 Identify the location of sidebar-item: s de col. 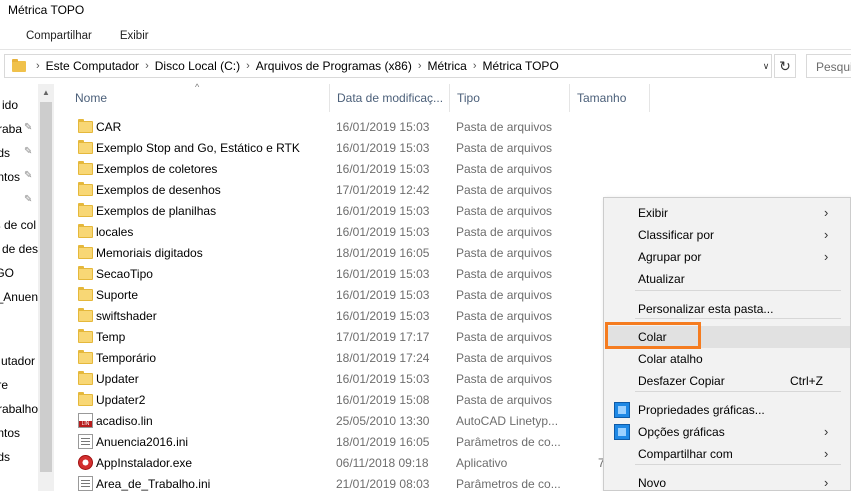
(19, 225).